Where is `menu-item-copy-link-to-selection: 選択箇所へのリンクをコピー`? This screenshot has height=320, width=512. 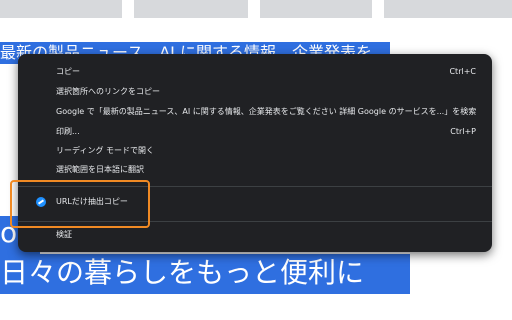
menu-item-copy-link-to-selection: 選択箇所へのリンクをコピー is located at coordinates (255, 92).